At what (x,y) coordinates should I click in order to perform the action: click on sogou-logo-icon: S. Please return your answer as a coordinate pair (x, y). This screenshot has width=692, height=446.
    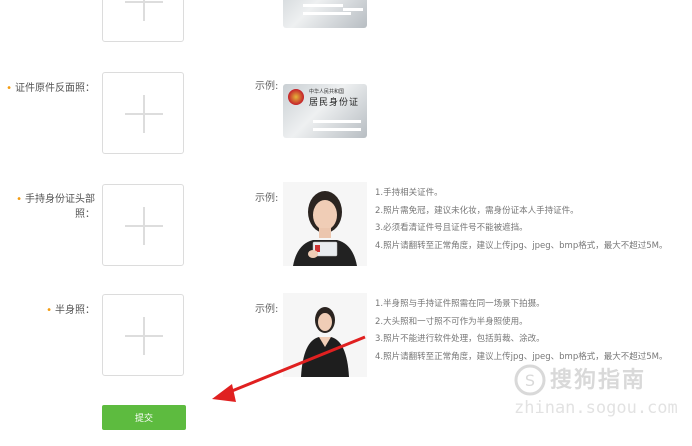
    Looking at the image, I should click on (530, 380).